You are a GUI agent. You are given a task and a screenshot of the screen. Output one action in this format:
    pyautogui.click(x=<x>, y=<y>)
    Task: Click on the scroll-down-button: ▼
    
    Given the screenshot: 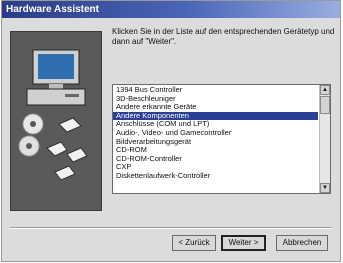 What is the action you would take?
    pyautogui.click(x=325, y=188)
    